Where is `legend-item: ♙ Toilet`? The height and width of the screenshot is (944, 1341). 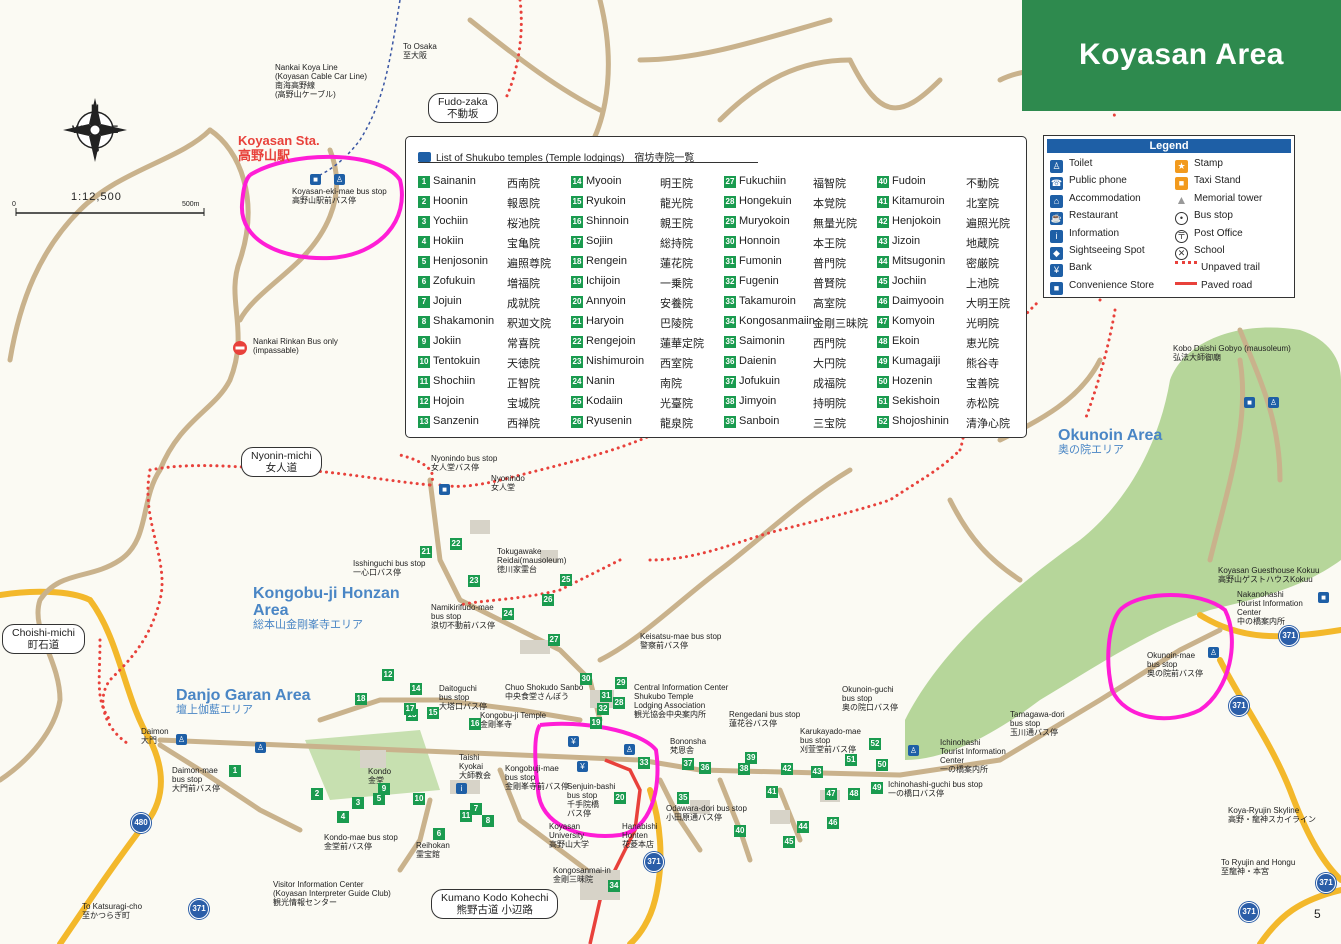
legend-item: ♙ Toilet is located at coordinates (1071, 165).